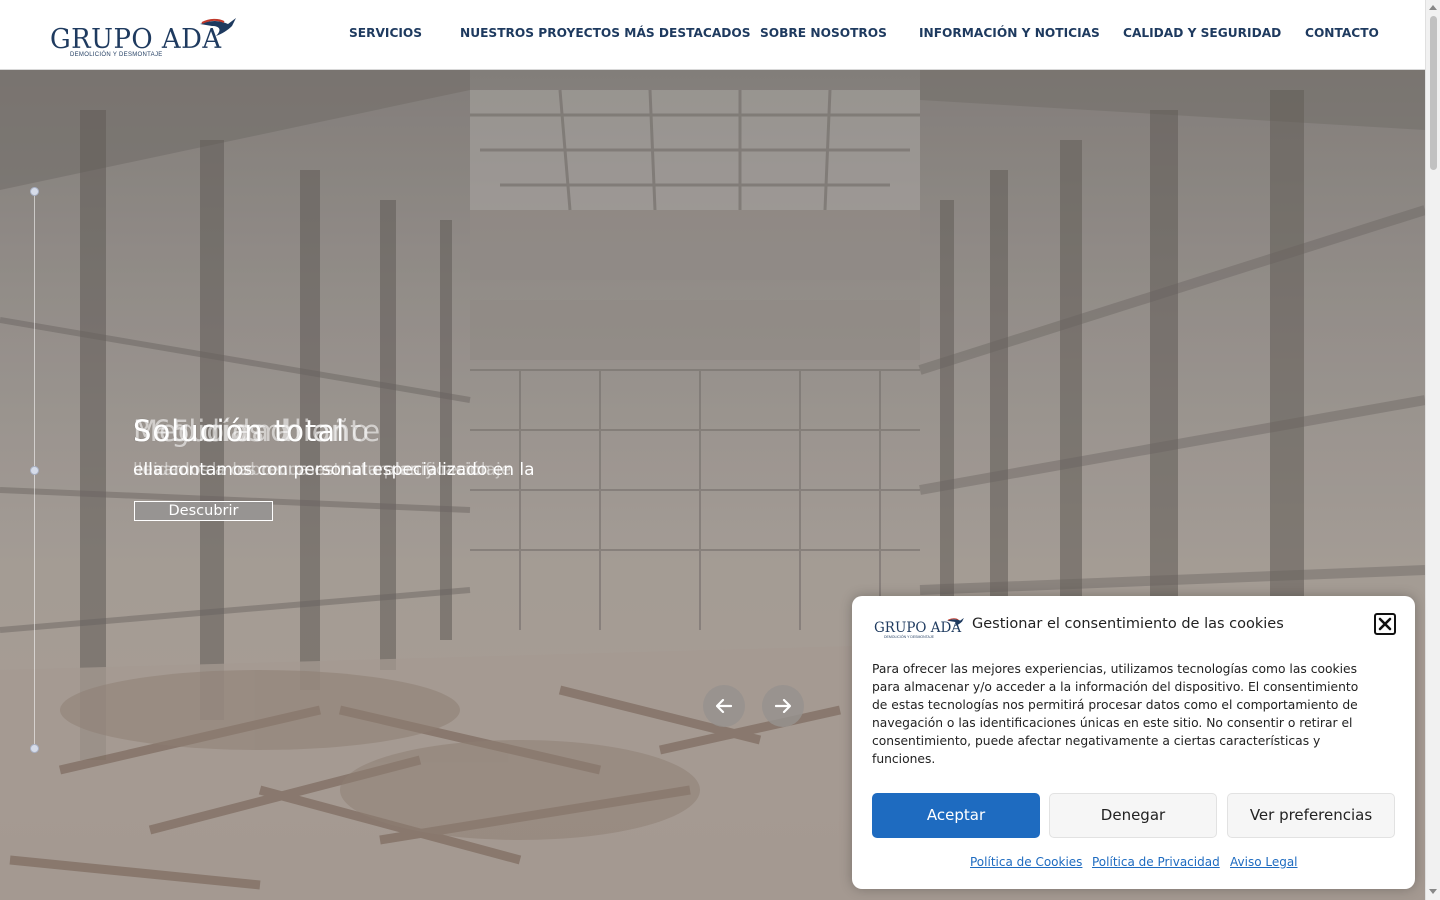 The height and width of the screenshot is (900, 1440). Describe the element at coordinates (956, 815) in the screenshot. I see `accept-cookies-button: Aceptar` at that location.